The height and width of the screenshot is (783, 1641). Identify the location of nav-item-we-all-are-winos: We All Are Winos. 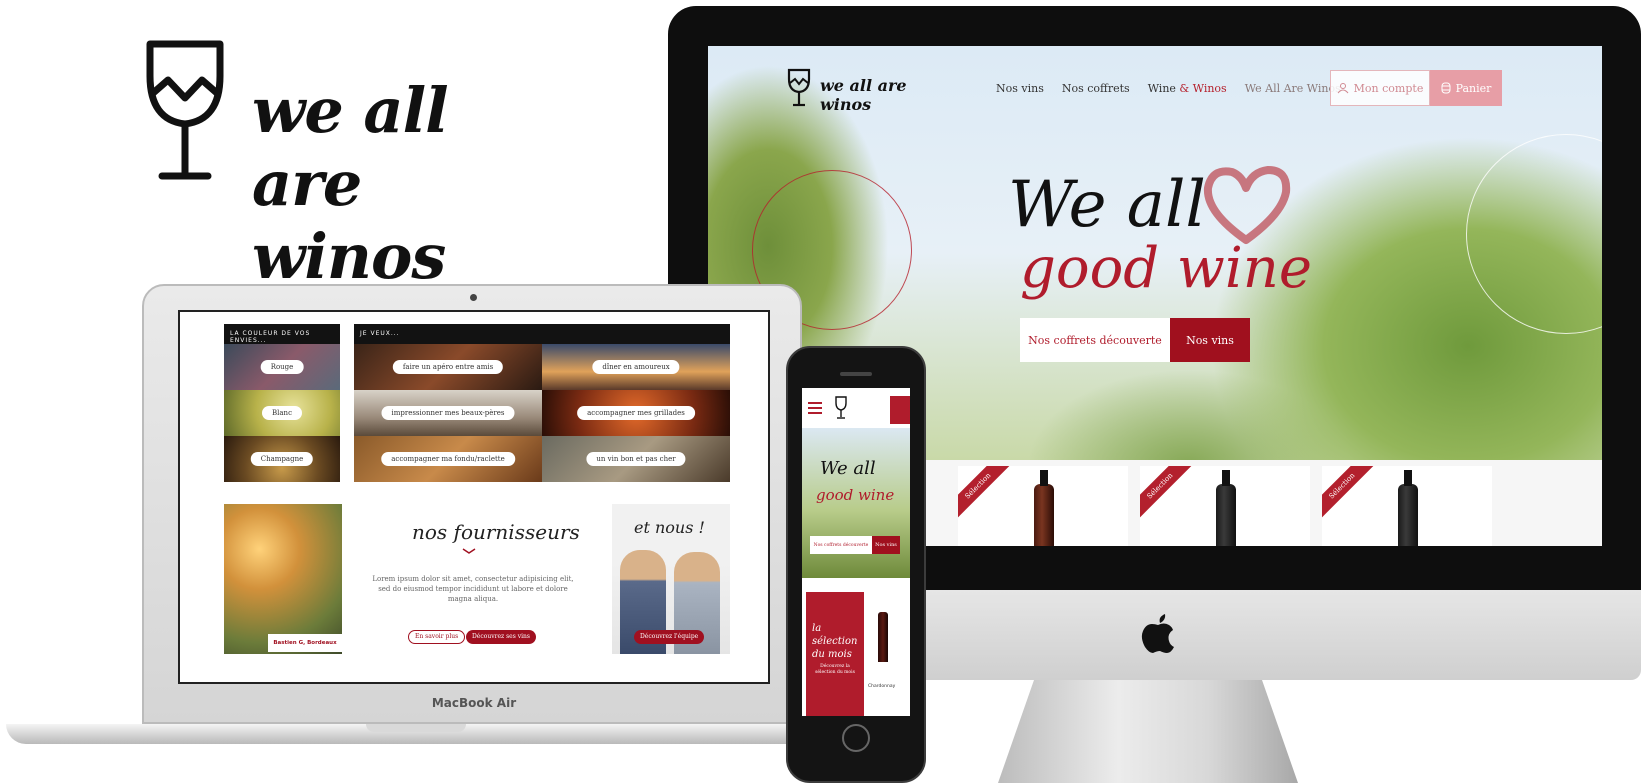
(1293, 88).